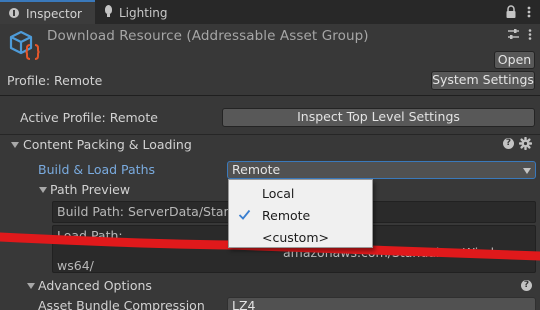  What do you see at coordinates (24, 45) in the screenshot?
I see `addressable-asset-icon` at bounding box center [24, 45].